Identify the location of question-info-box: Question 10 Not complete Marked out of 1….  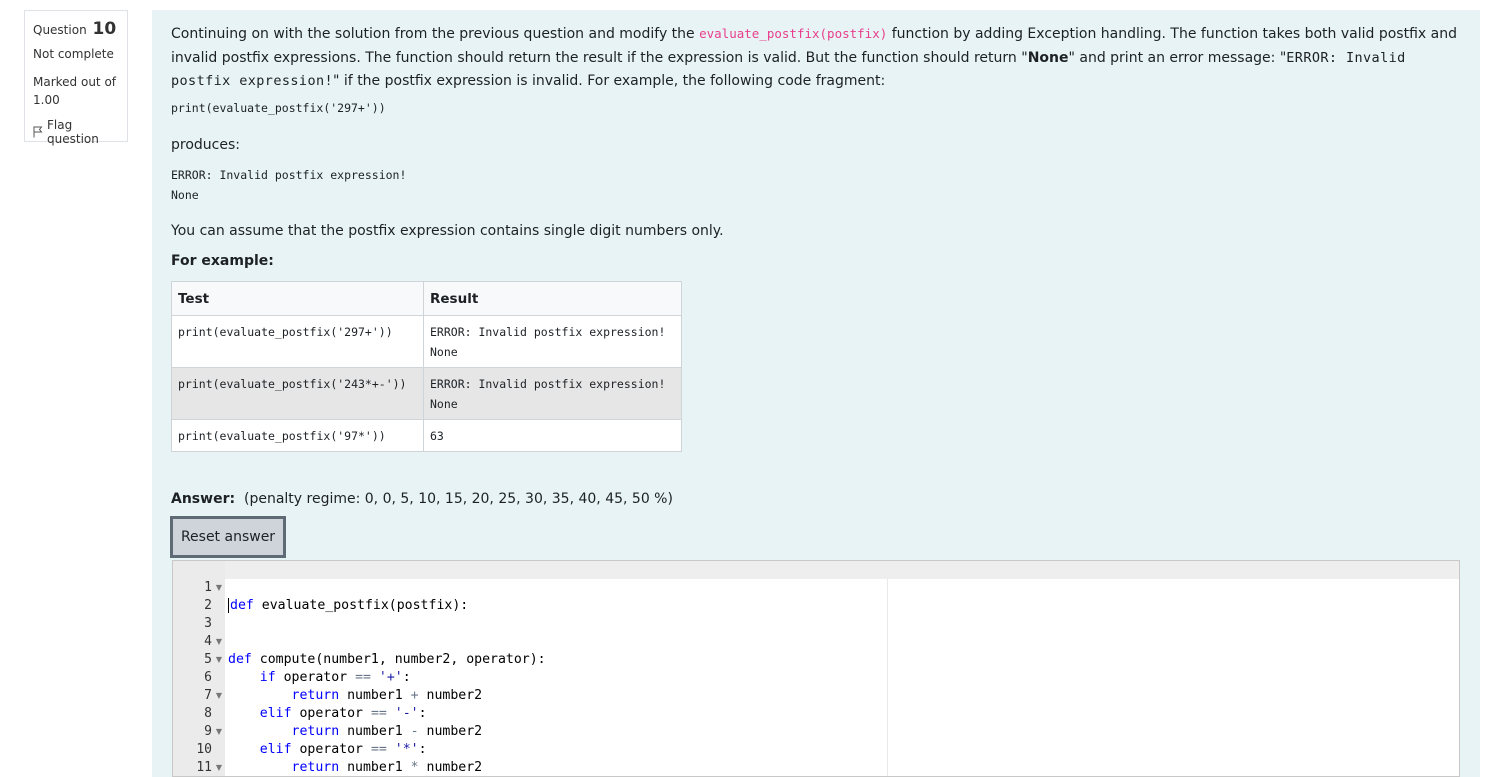
(76, 78).